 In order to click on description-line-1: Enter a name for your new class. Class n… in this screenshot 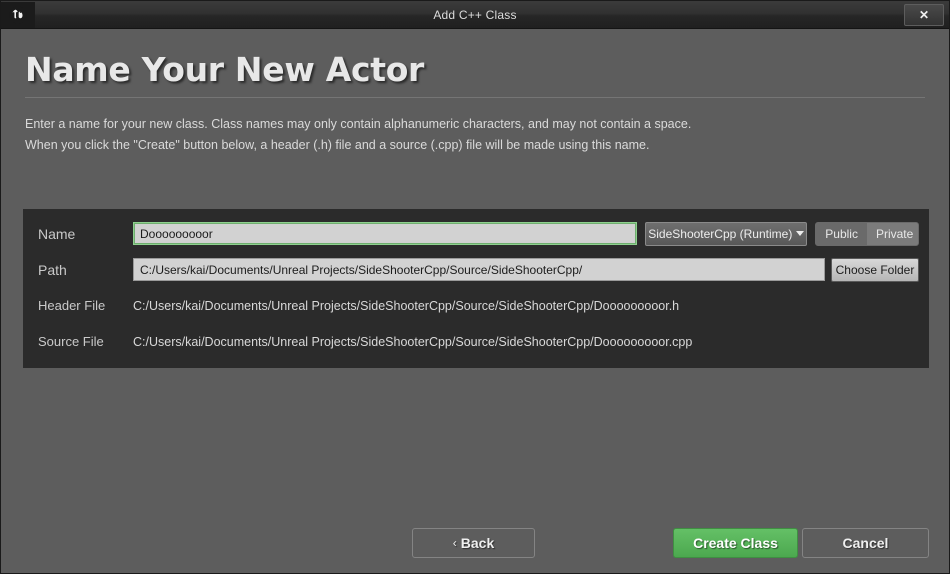, I will do `click(358, 123)`.